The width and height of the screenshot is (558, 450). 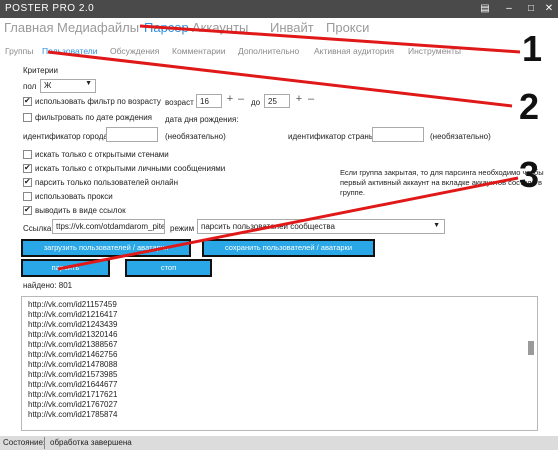 I want to click on annotation-number-3: 3, so click(x=529, y=174).